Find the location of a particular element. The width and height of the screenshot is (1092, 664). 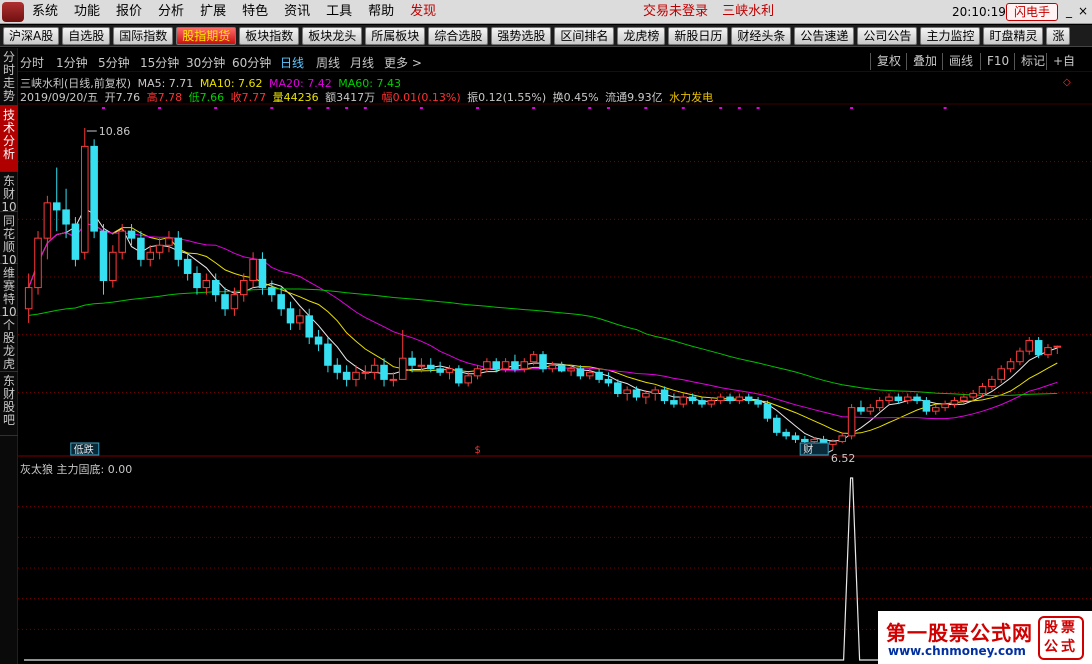

tag-right: 财 is located at coordinates (808, 449).